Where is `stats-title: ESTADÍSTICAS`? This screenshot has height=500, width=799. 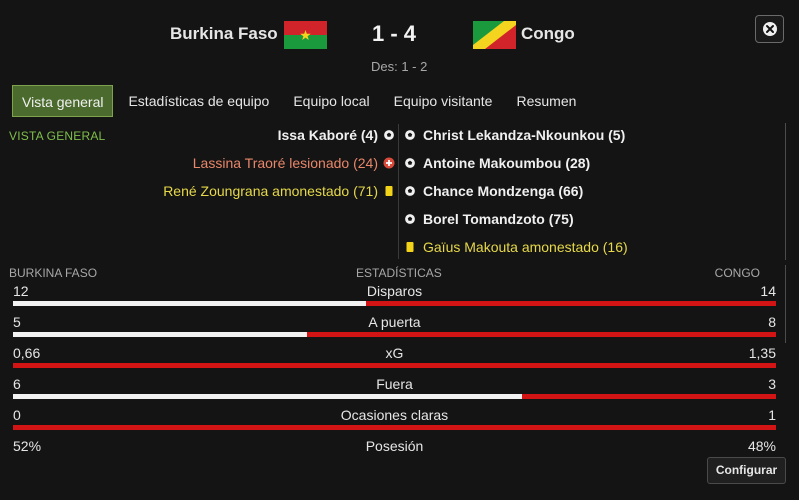 stats-title: ESTADÍSTICAS is located at coordinates (399, 273).